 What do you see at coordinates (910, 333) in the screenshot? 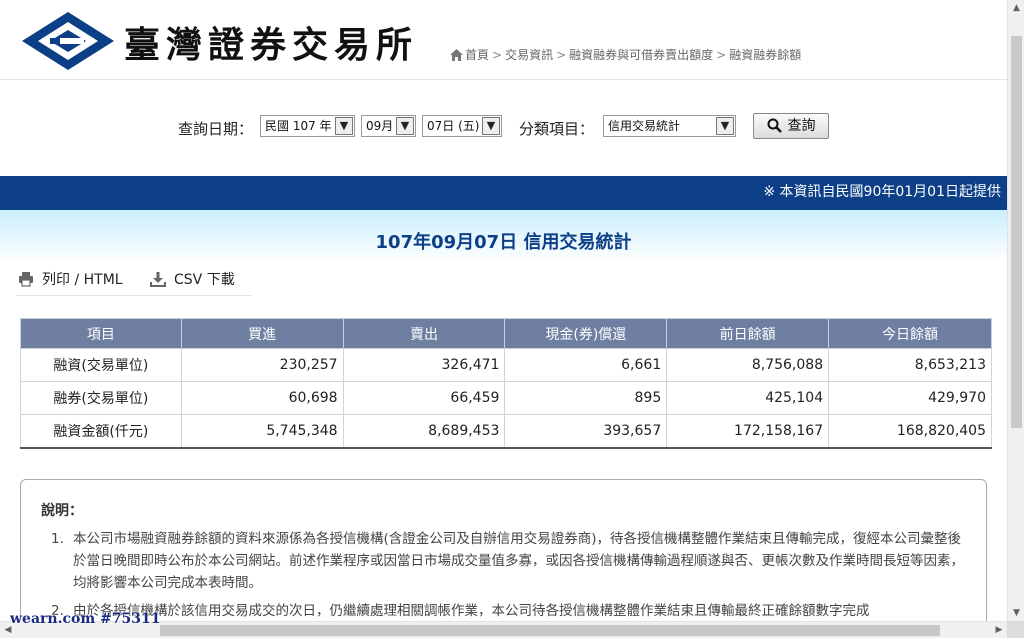
I see `column-header: 今日餘額` at bounding box center [910, 333].